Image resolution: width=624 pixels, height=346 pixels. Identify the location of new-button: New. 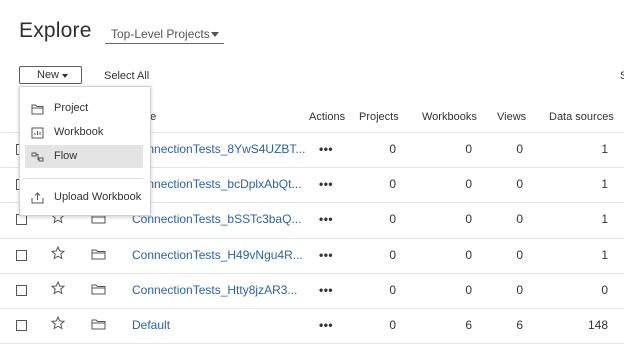
(50, 75).